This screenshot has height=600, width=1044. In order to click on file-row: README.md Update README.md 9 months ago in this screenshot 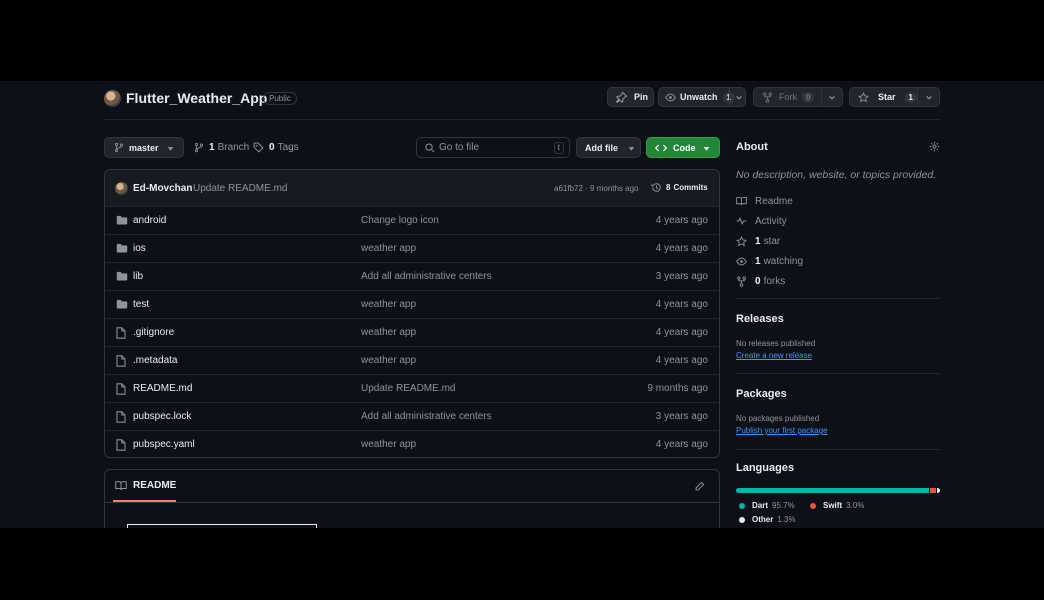, I will do `click(412, 388)`.